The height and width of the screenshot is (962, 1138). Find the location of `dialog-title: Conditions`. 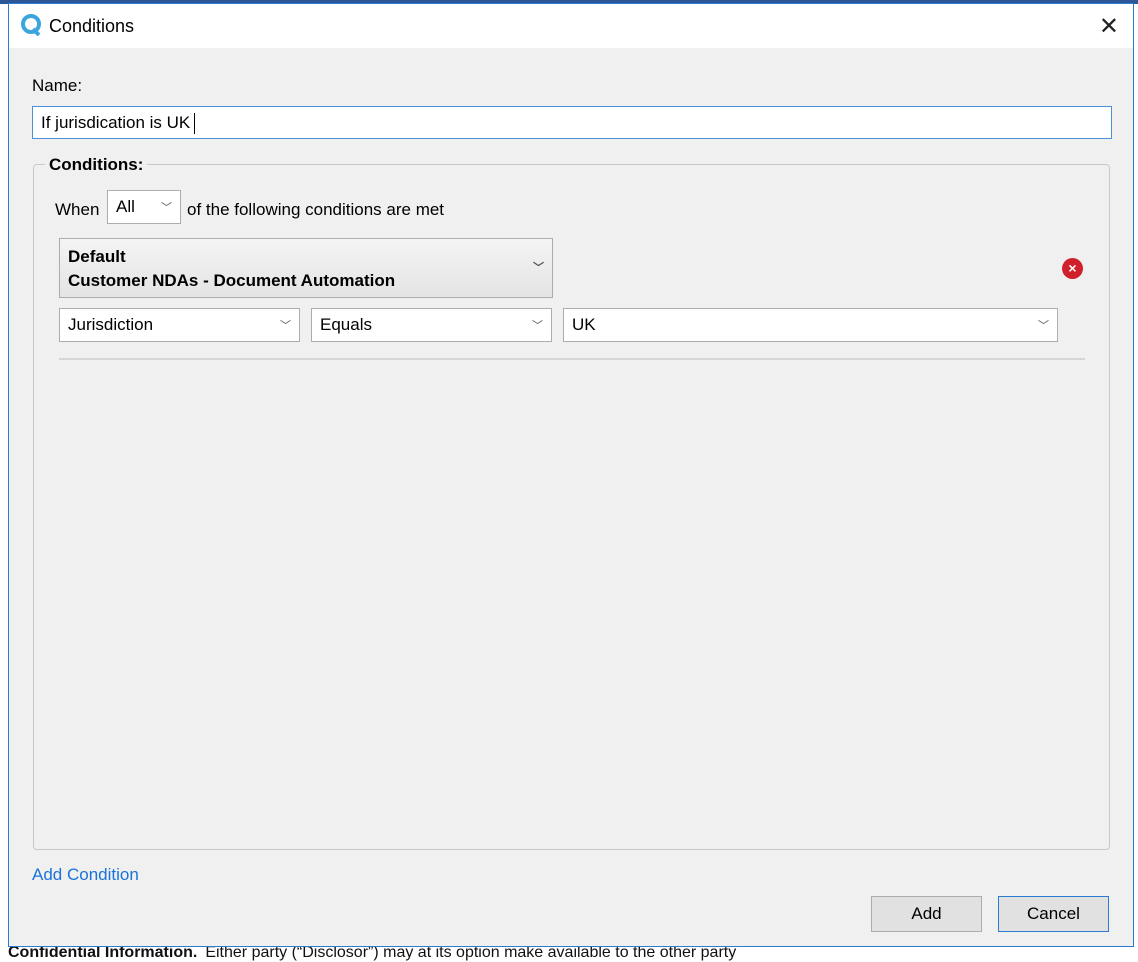

dialog-title: Conditions is located at coordinates (92, 26).